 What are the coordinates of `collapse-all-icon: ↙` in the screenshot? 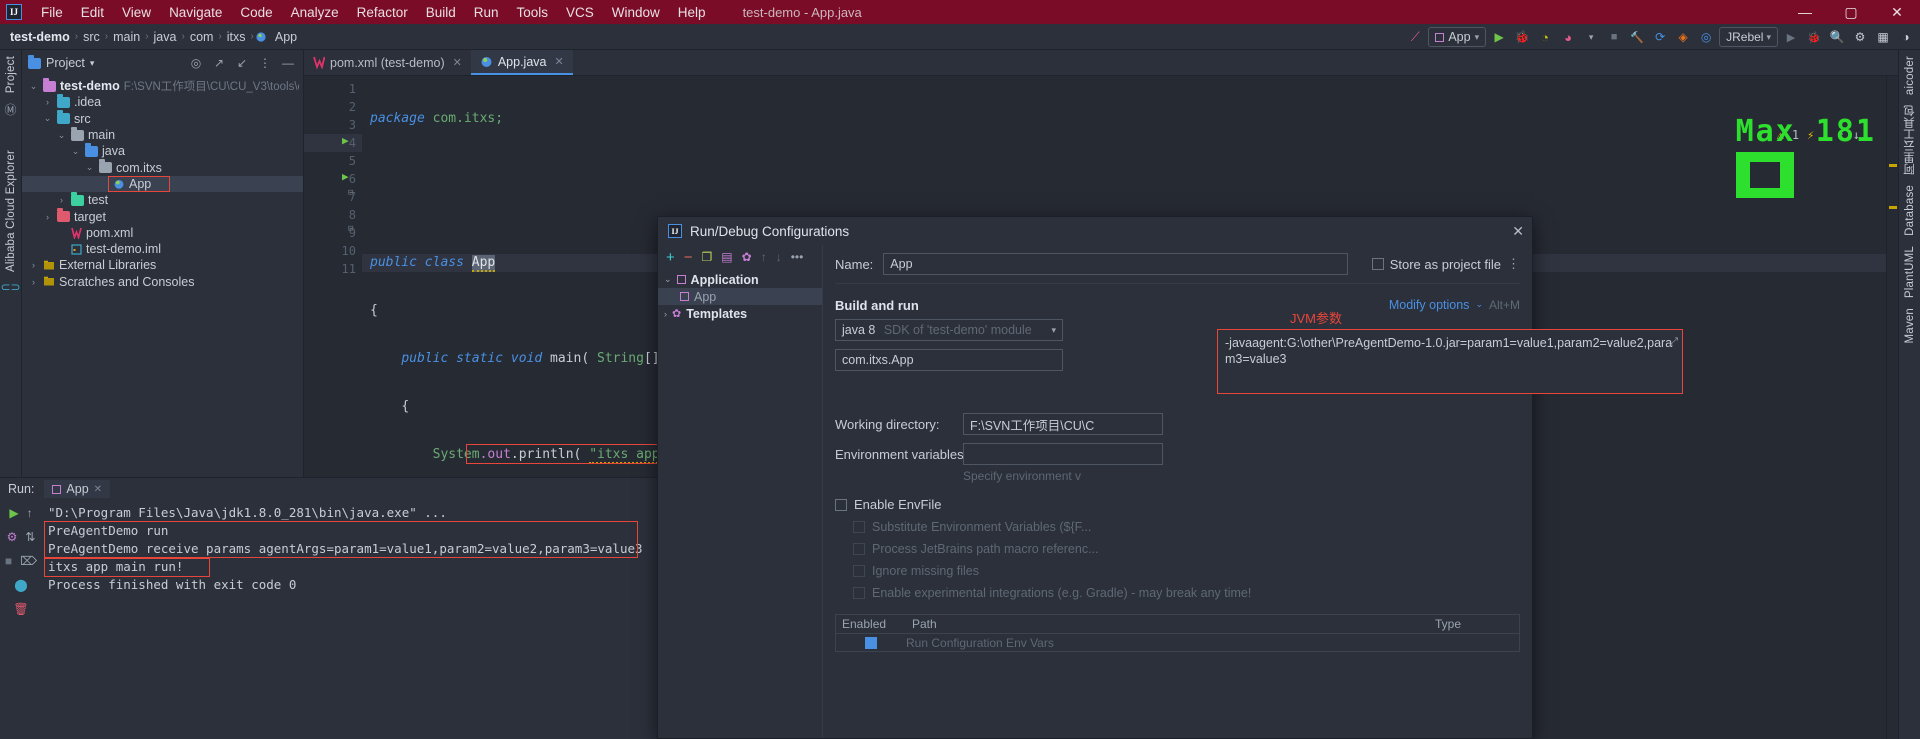 It's located at (242, 63).